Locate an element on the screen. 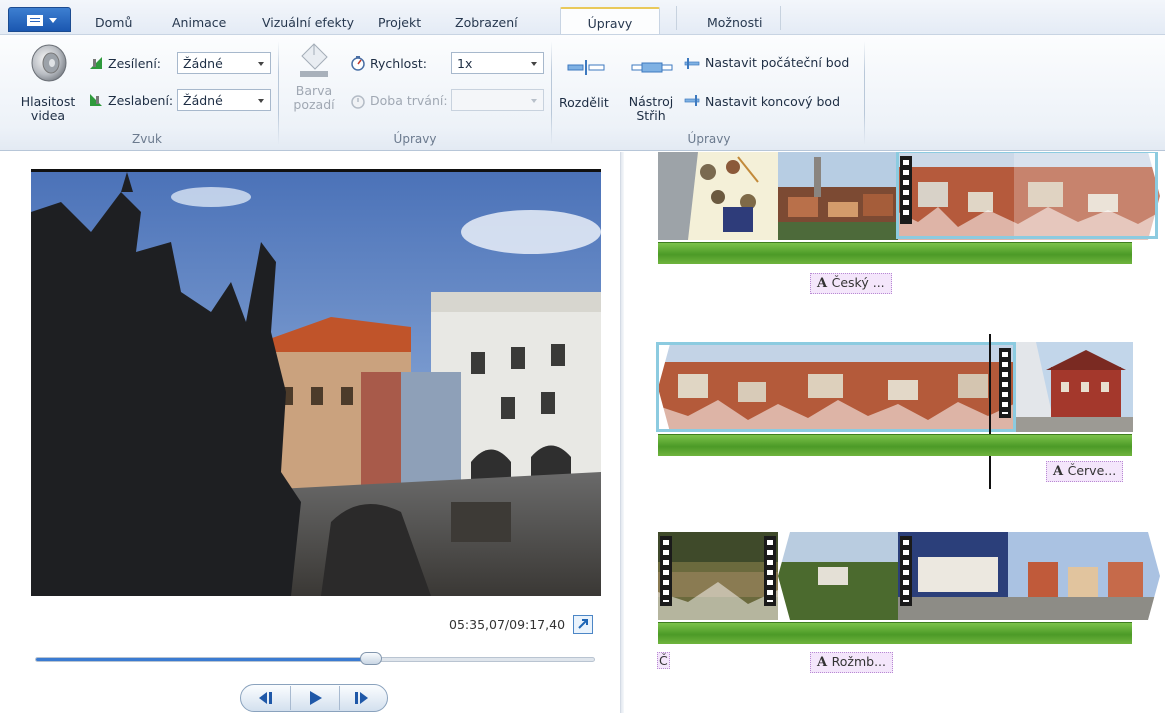 The image size is (1165, 713). tab-project: Projekt is located at coordinates (399, 22).